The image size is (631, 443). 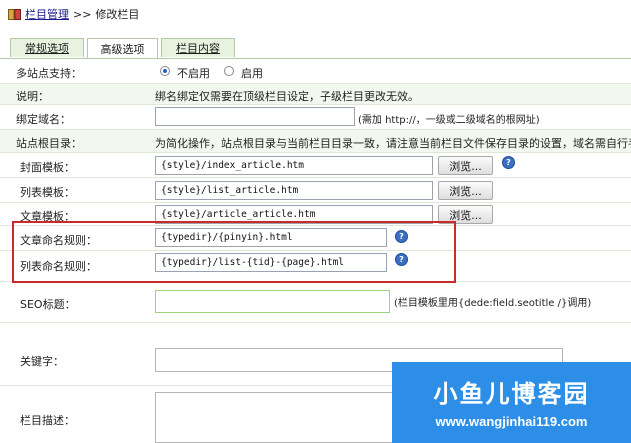 I want to click on list-template-label: 列表模板：, so click(x=47, y=192).